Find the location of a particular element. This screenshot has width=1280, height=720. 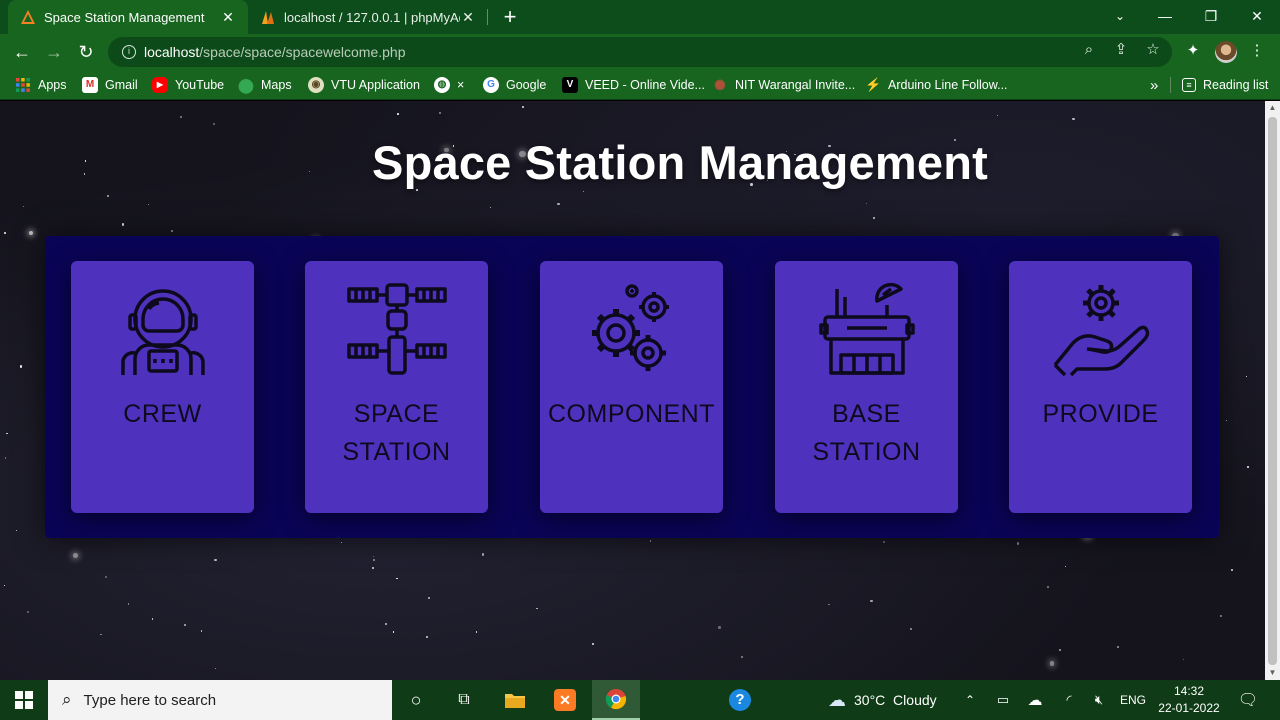

bookmark-maps: ⬤ Maps is located at coordinates (264, 85).